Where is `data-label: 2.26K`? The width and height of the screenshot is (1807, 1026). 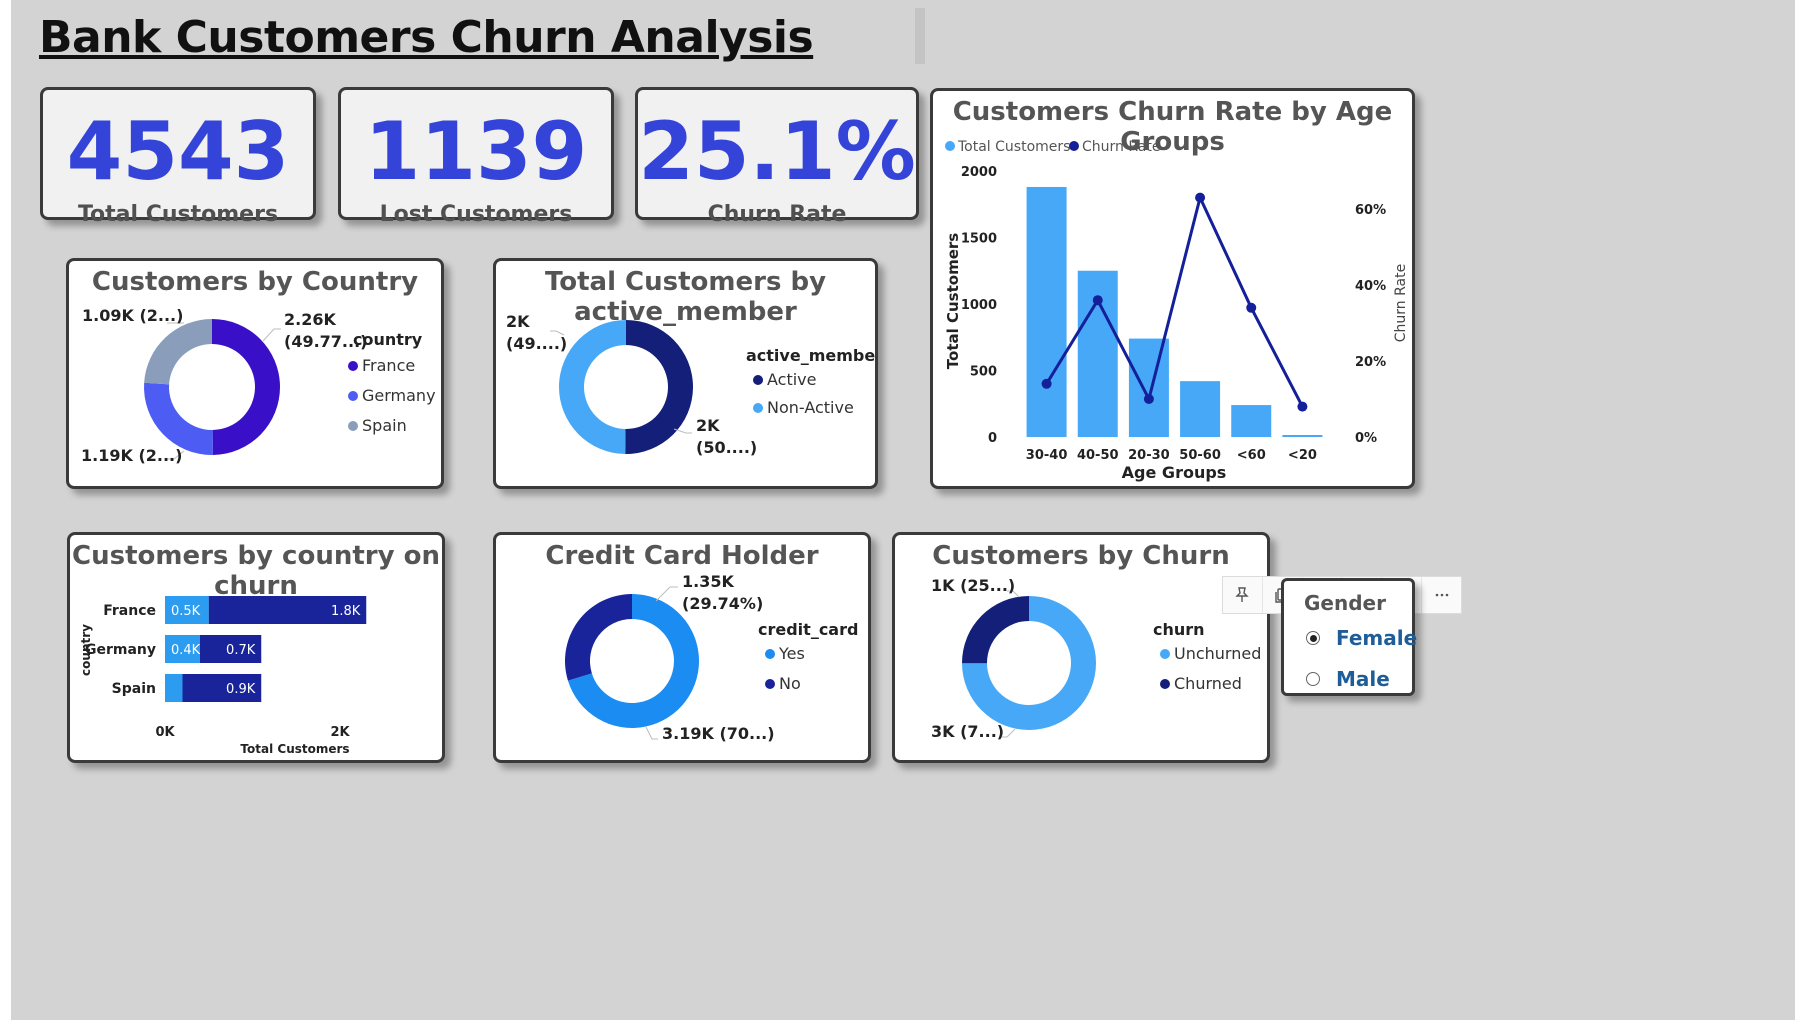 data-label: 2.26K is located at coordinates (310, 319).